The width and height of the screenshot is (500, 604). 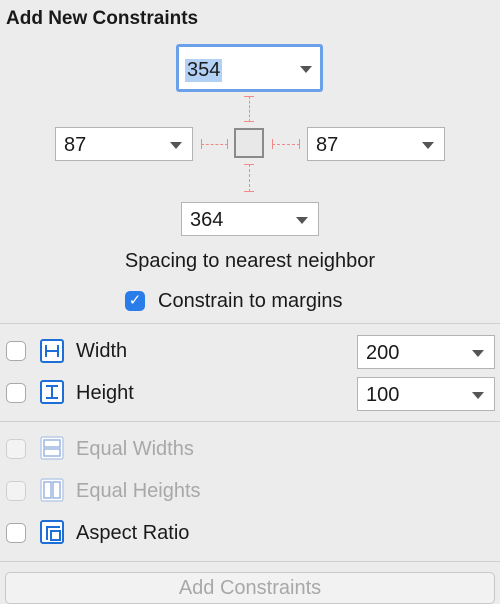 What do you see at coordinates (250, 588) in the screenshot?
I see `add-constraints-button: Add Constraints` at bounding box center [250, 588].